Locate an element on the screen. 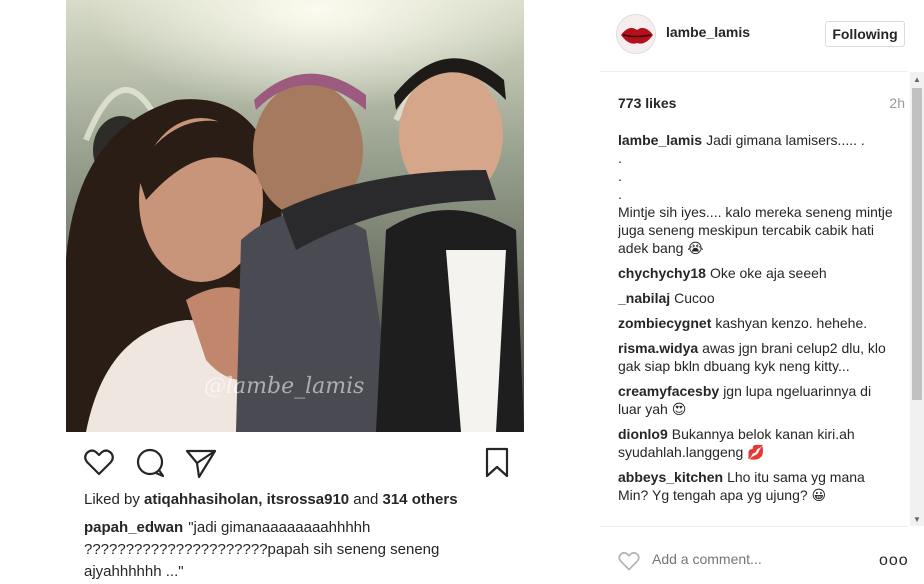 The height and width of the screenshot is (584, 924). save-button is located at coordinates (497, 463).